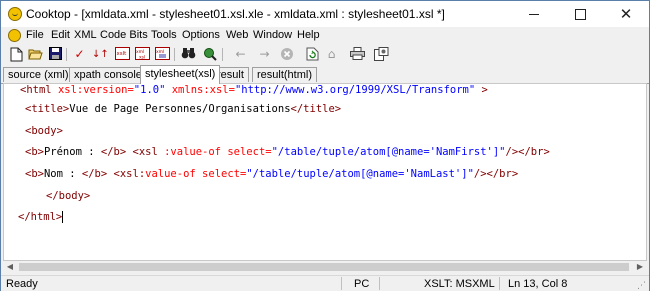 The image size is (650, 291). Describe the element at coordinates (108, 74) in the screenshot. I see `tab-xpath-console: xpath console` at that location.